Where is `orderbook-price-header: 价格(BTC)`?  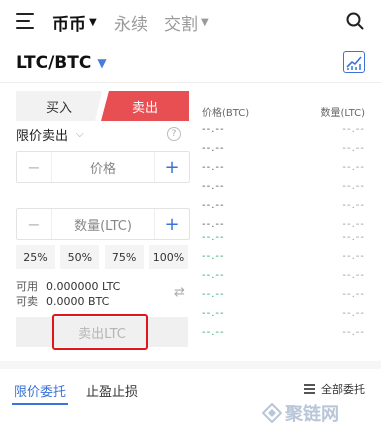 orderbook-price-header: 价格(BTC) is located at coordinates (226, 113).